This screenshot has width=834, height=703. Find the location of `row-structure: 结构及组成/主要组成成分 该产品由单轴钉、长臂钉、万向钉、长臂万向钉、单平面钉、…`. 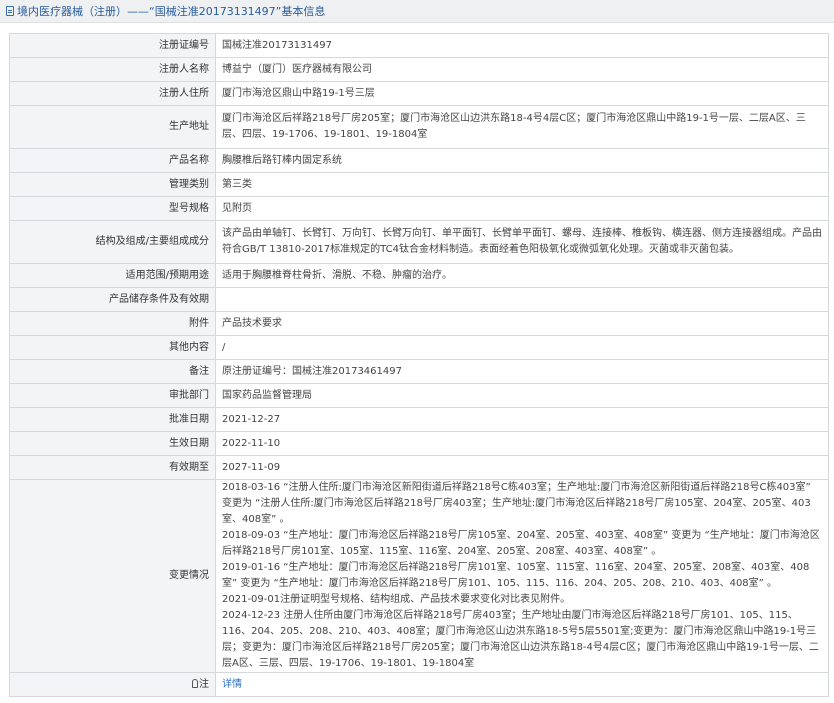

row-structure: 结构及组成/主要组成成分 该产品由单轴钉、长臂钉、万向钉、长臂万向钉、单平面钉、… is located at coordinates (419, 242).